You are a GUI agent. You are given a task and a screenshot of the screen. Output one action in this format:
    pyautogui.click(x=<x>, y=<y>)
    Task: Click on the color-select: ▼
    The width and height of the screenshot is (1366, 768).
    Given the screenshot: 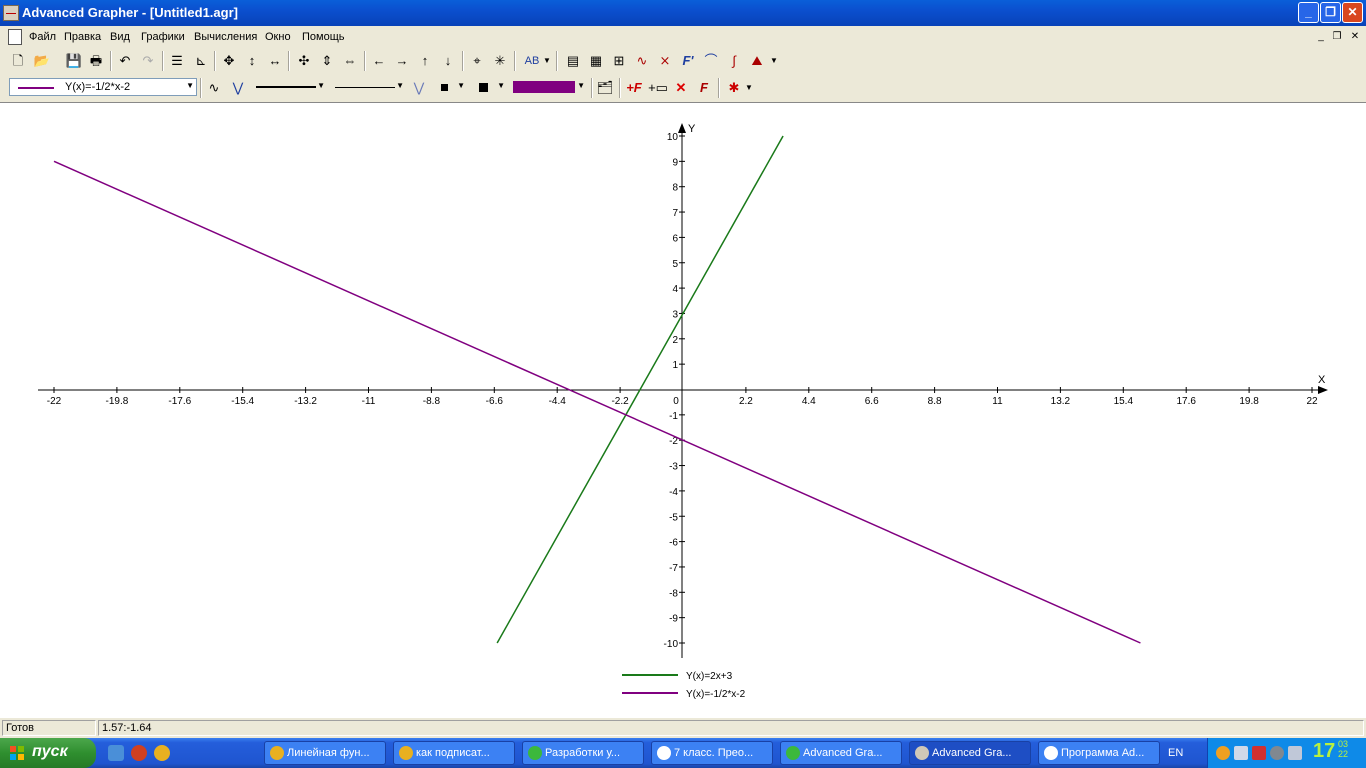 What is the action you would take?
    pyautogui.click(x=549, y=87)
    